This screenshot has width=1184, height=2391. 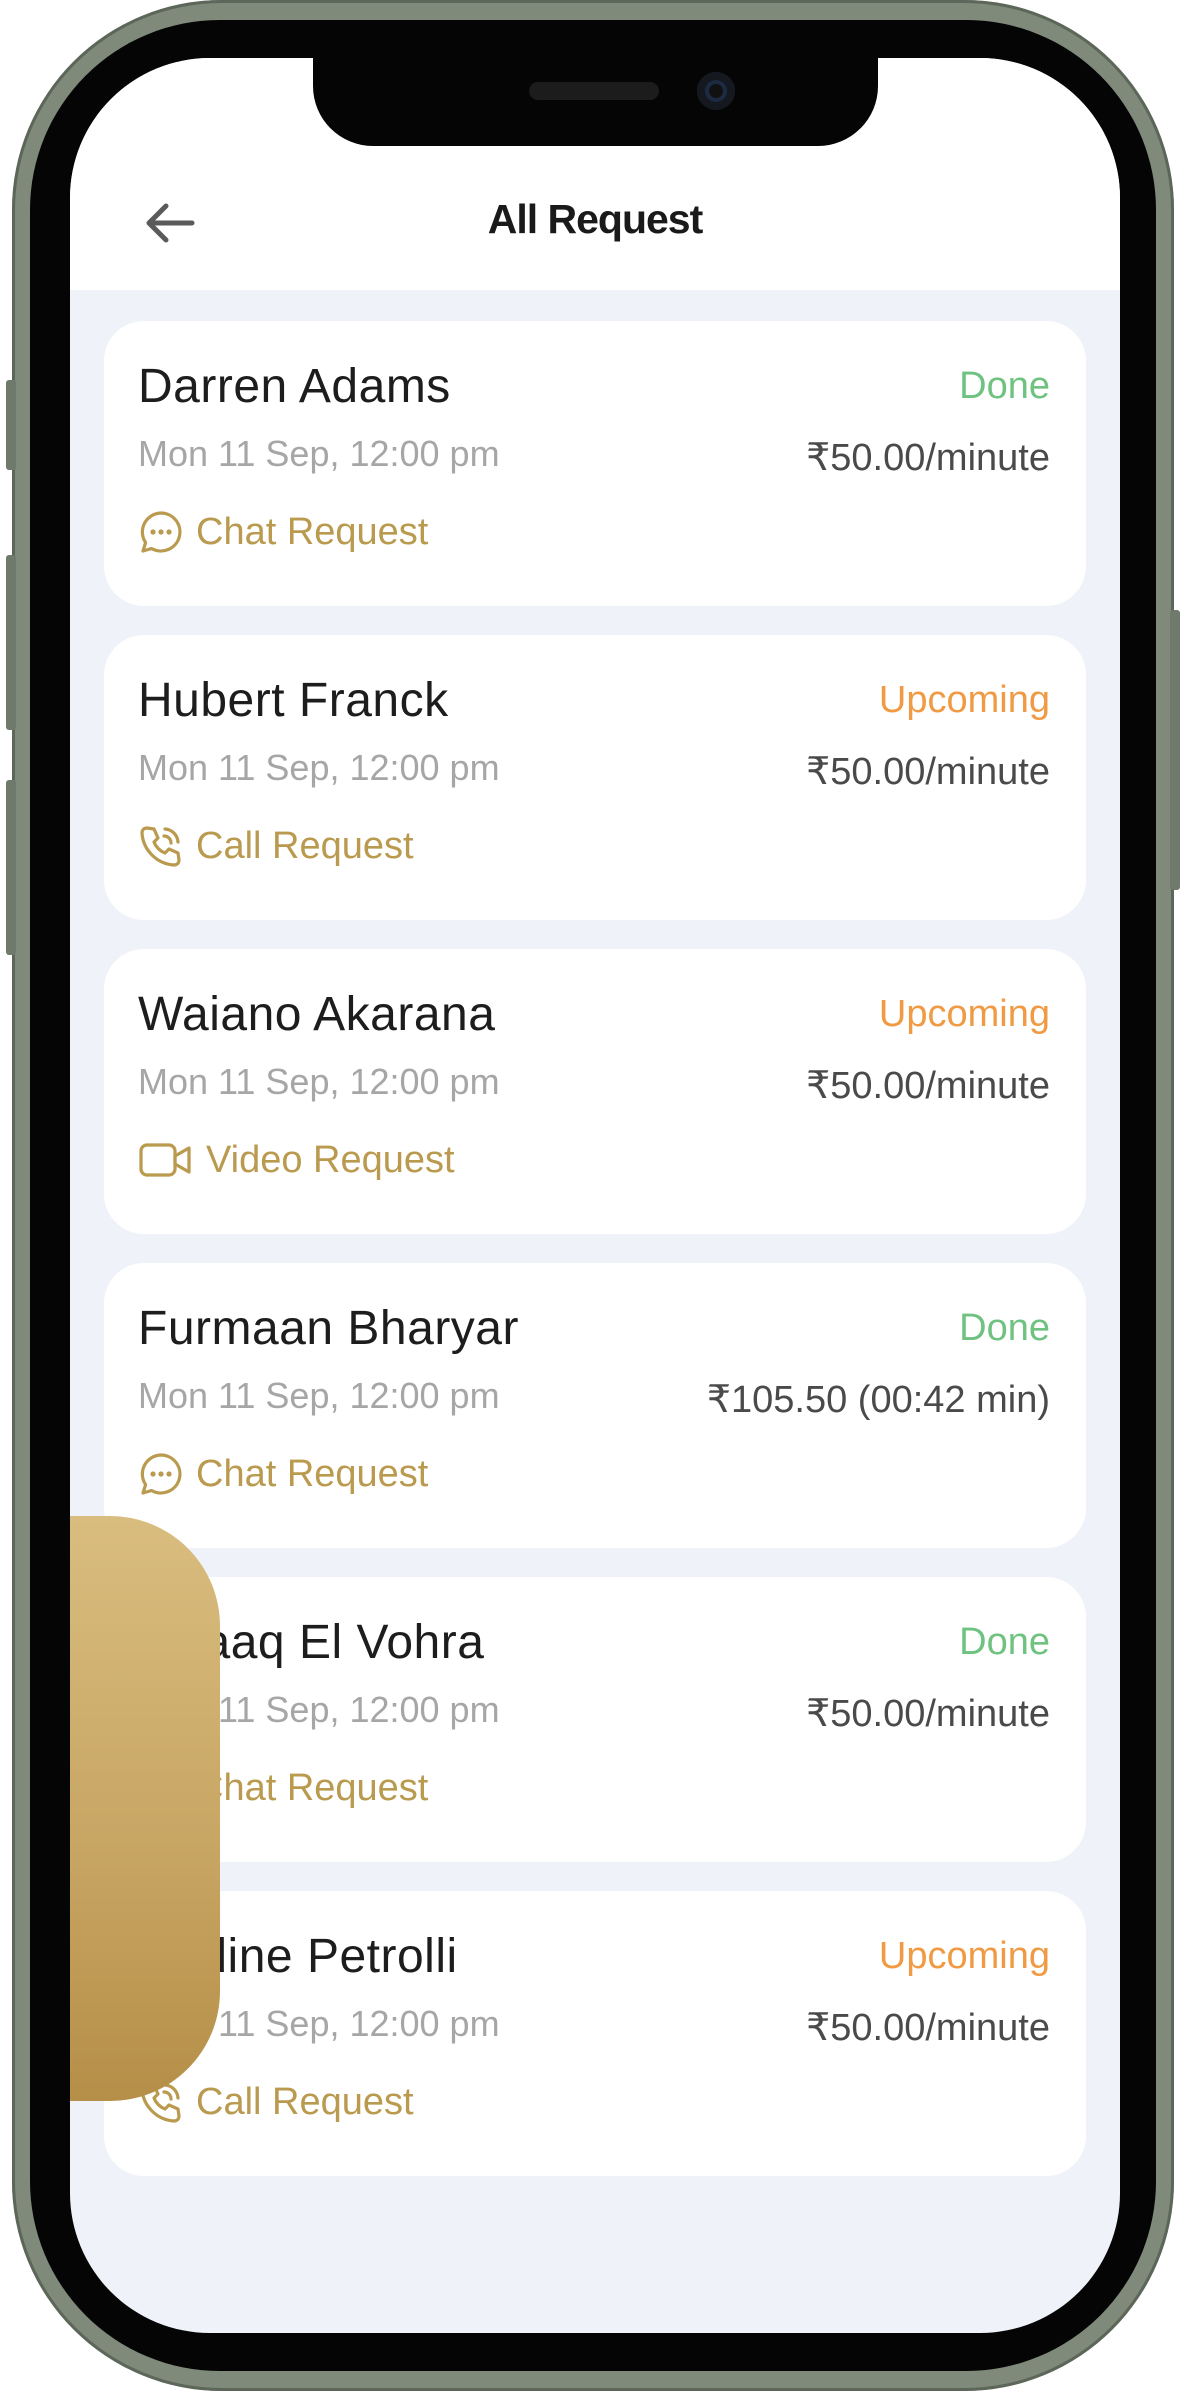 I want to click on requester-name: Furmaan Bharyar, so click(x=328, y=1328).